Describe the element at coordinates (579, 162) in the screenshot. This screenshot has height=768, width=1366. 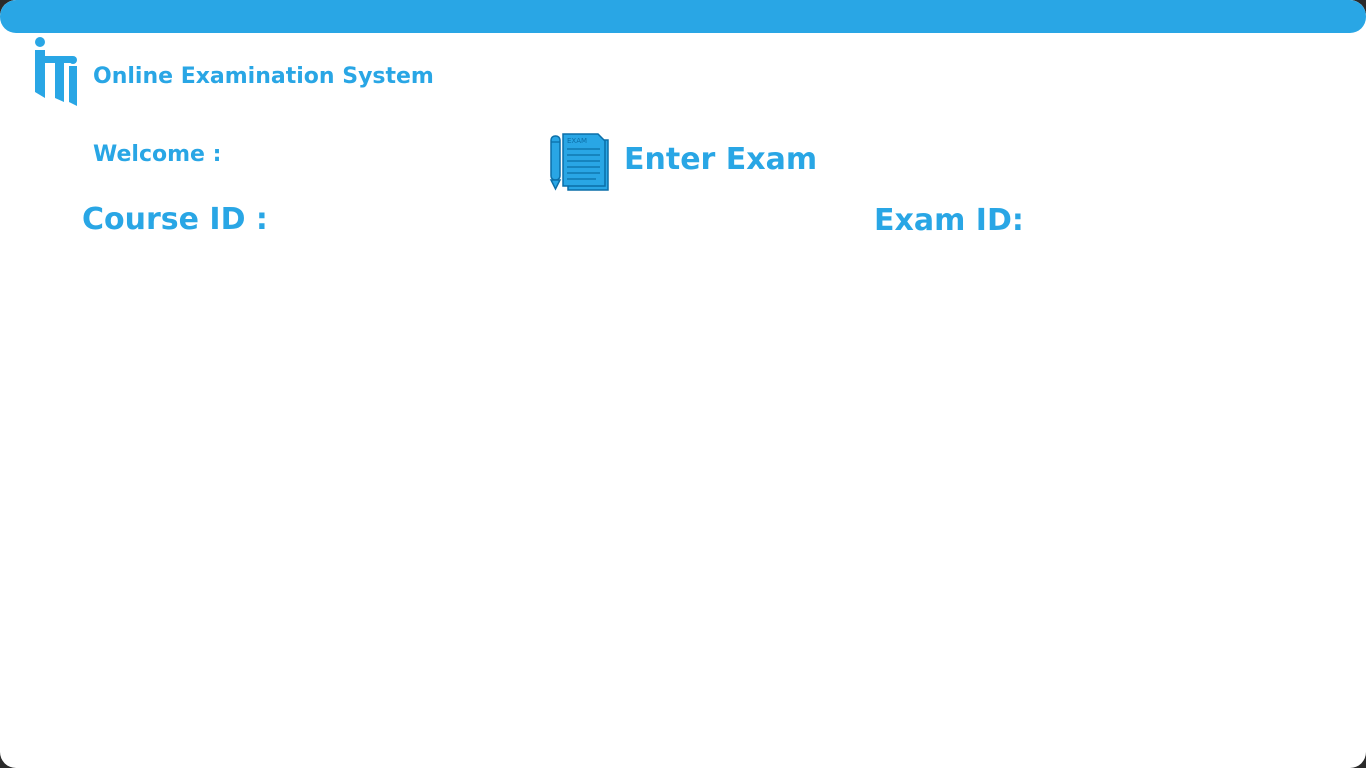
I see `exam-paper-icon: EXAM` at that location.